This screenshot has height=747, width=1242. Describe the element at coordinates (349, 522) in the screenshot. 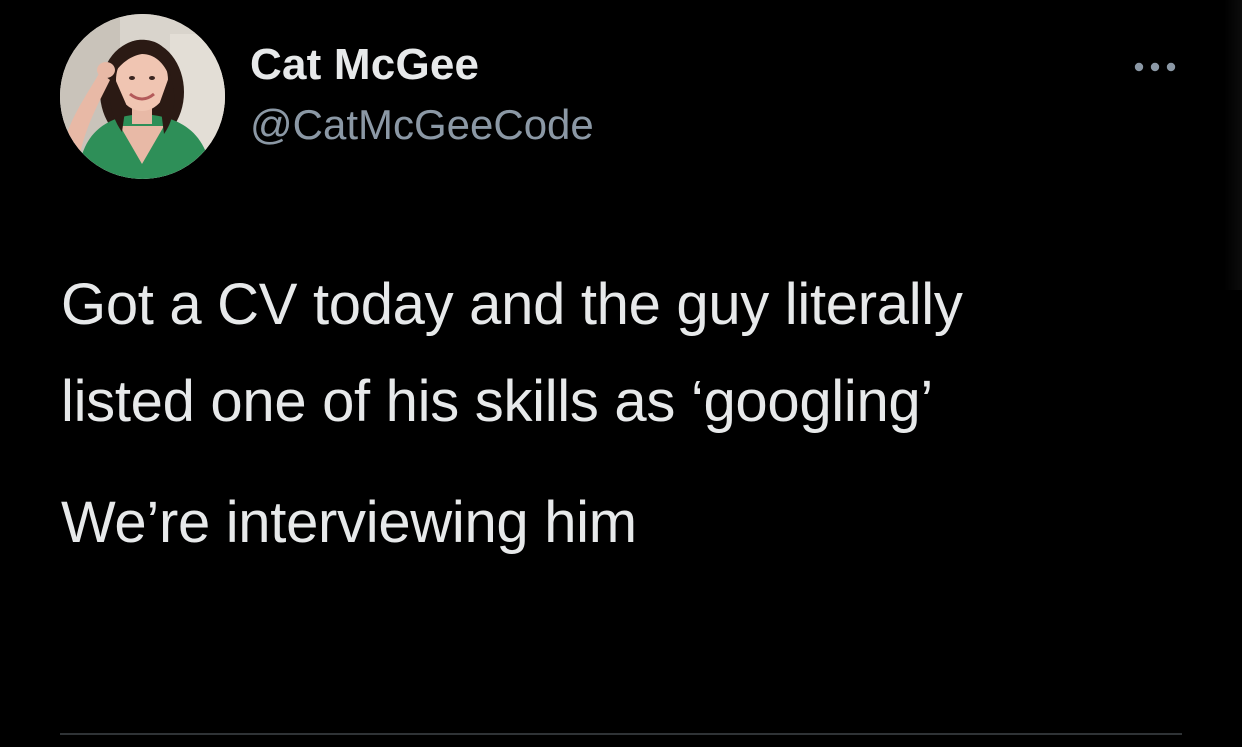

I see `tweet-text-line: We’re interviewing him` at that location.